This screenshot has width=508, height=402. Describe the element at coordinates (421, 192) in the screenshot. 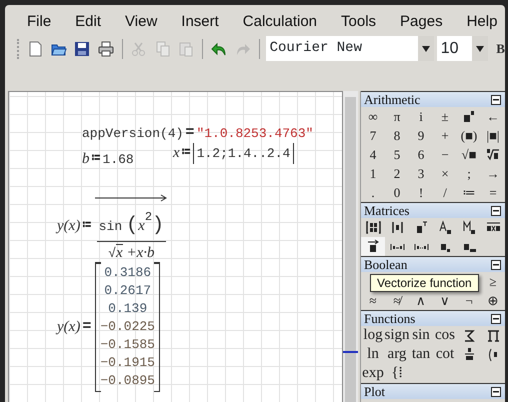

I see `palette-button: !` at that location.